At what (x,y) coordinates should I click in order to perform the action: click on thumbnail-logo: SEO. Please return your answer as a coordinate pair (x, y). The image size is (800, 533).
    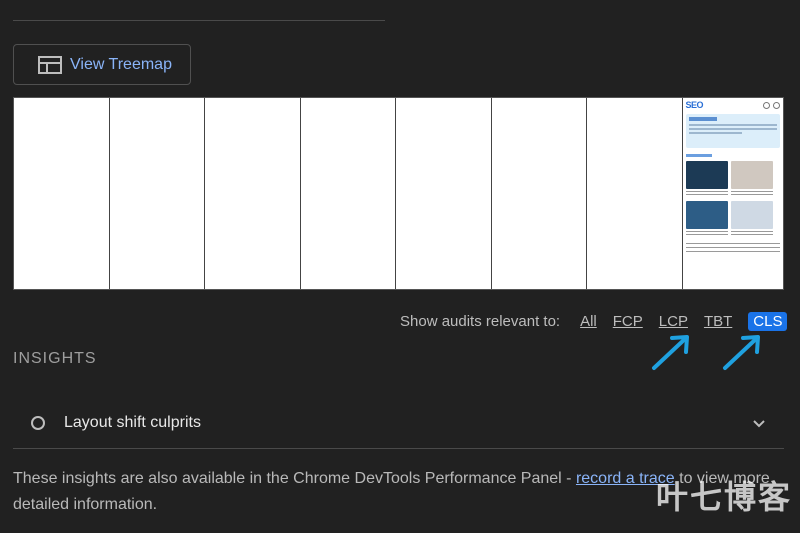
    Looking at the image, I should click on (694, 105).